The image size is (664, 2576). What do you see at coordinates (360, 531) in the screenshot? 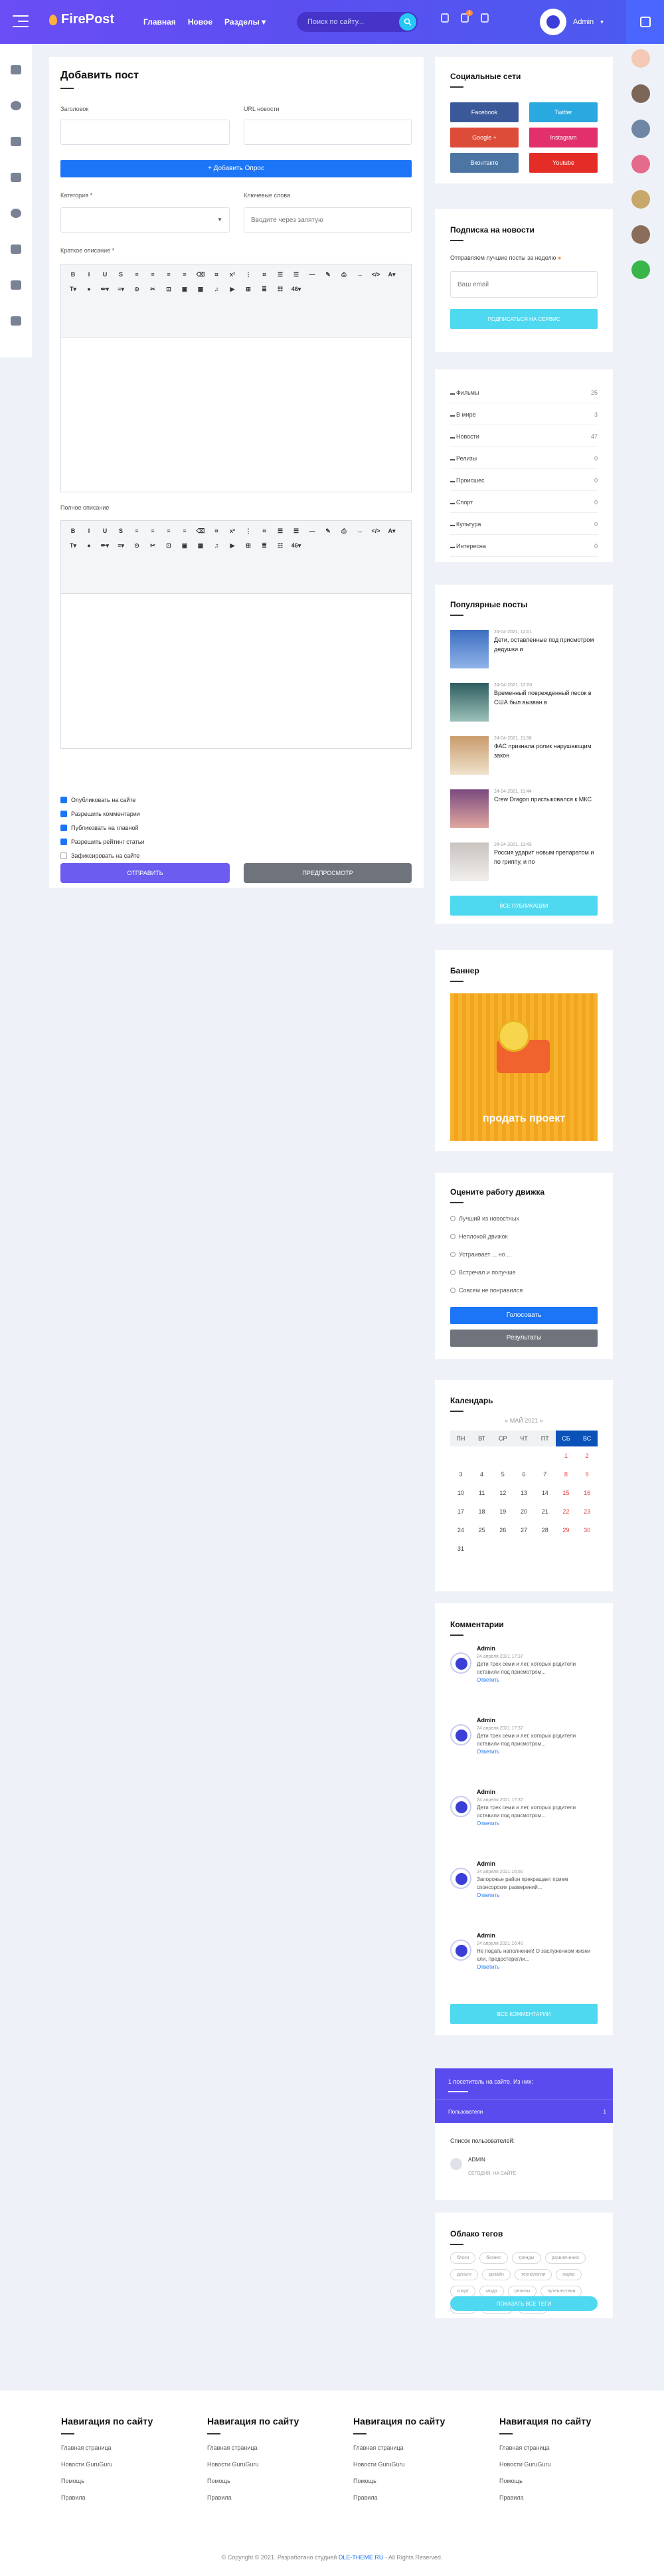
I see `toolbar-button: ↔` at bounding box center [360, 531].